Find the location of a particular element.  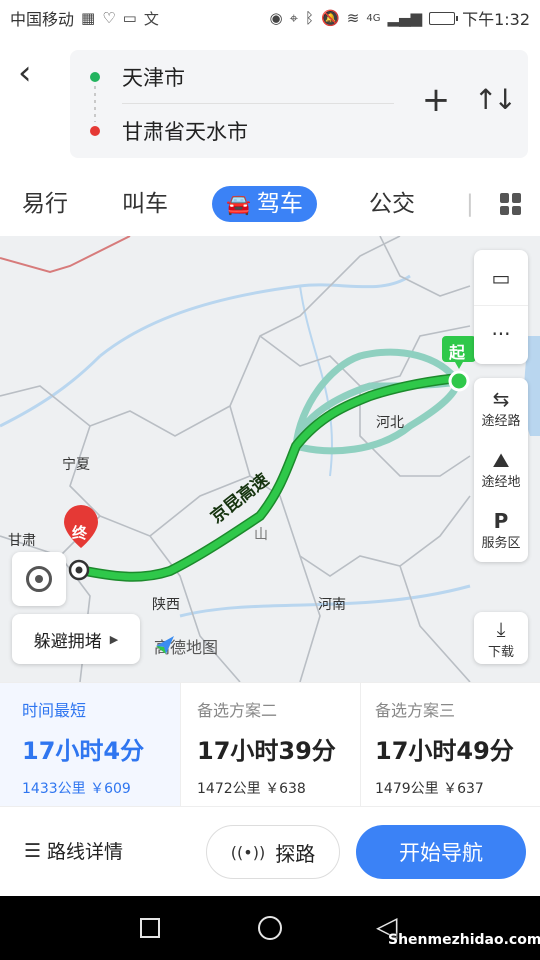

probe-button: ((•)) 探路 is located at coordinates (273, 852).